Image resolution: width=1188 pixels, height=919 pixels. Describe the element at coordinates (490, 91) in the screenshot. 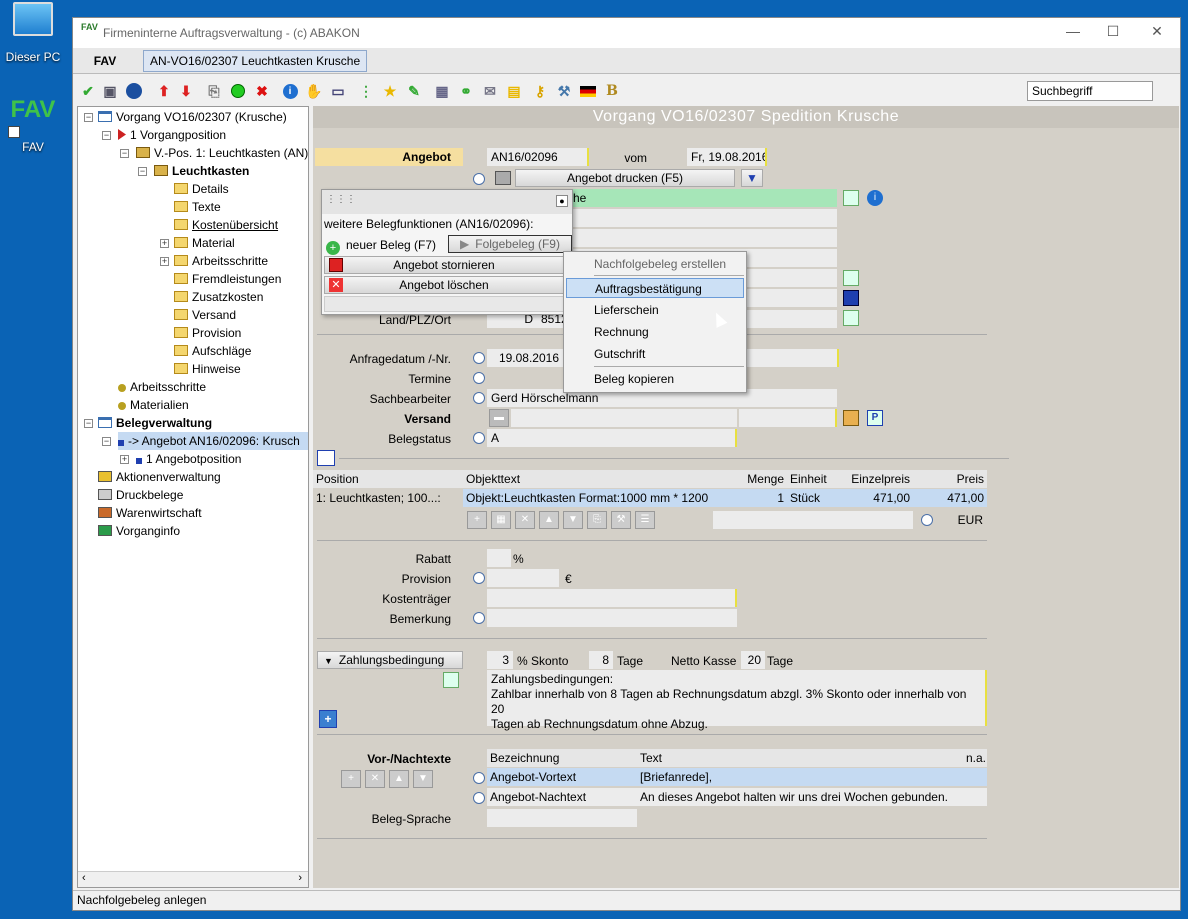

I see `mail-icon: ✉` at that location.